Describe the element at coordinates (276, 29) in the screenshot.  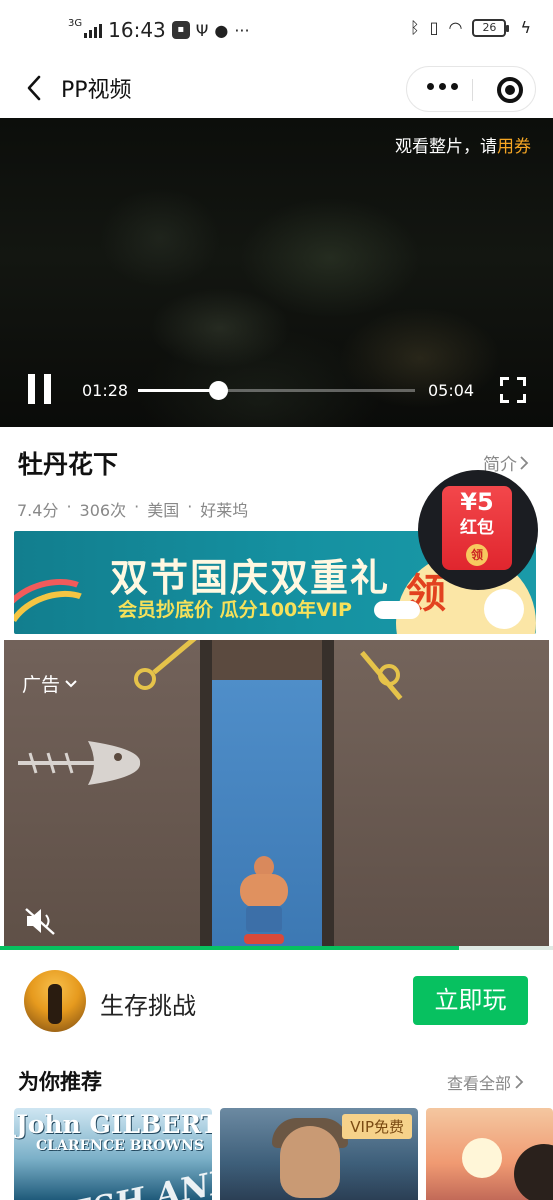
I see `status-bar: 3G 16:43 ▪ Ψ ● ··· ᛒ ▯ ◠ 26 ϟ` at that location.